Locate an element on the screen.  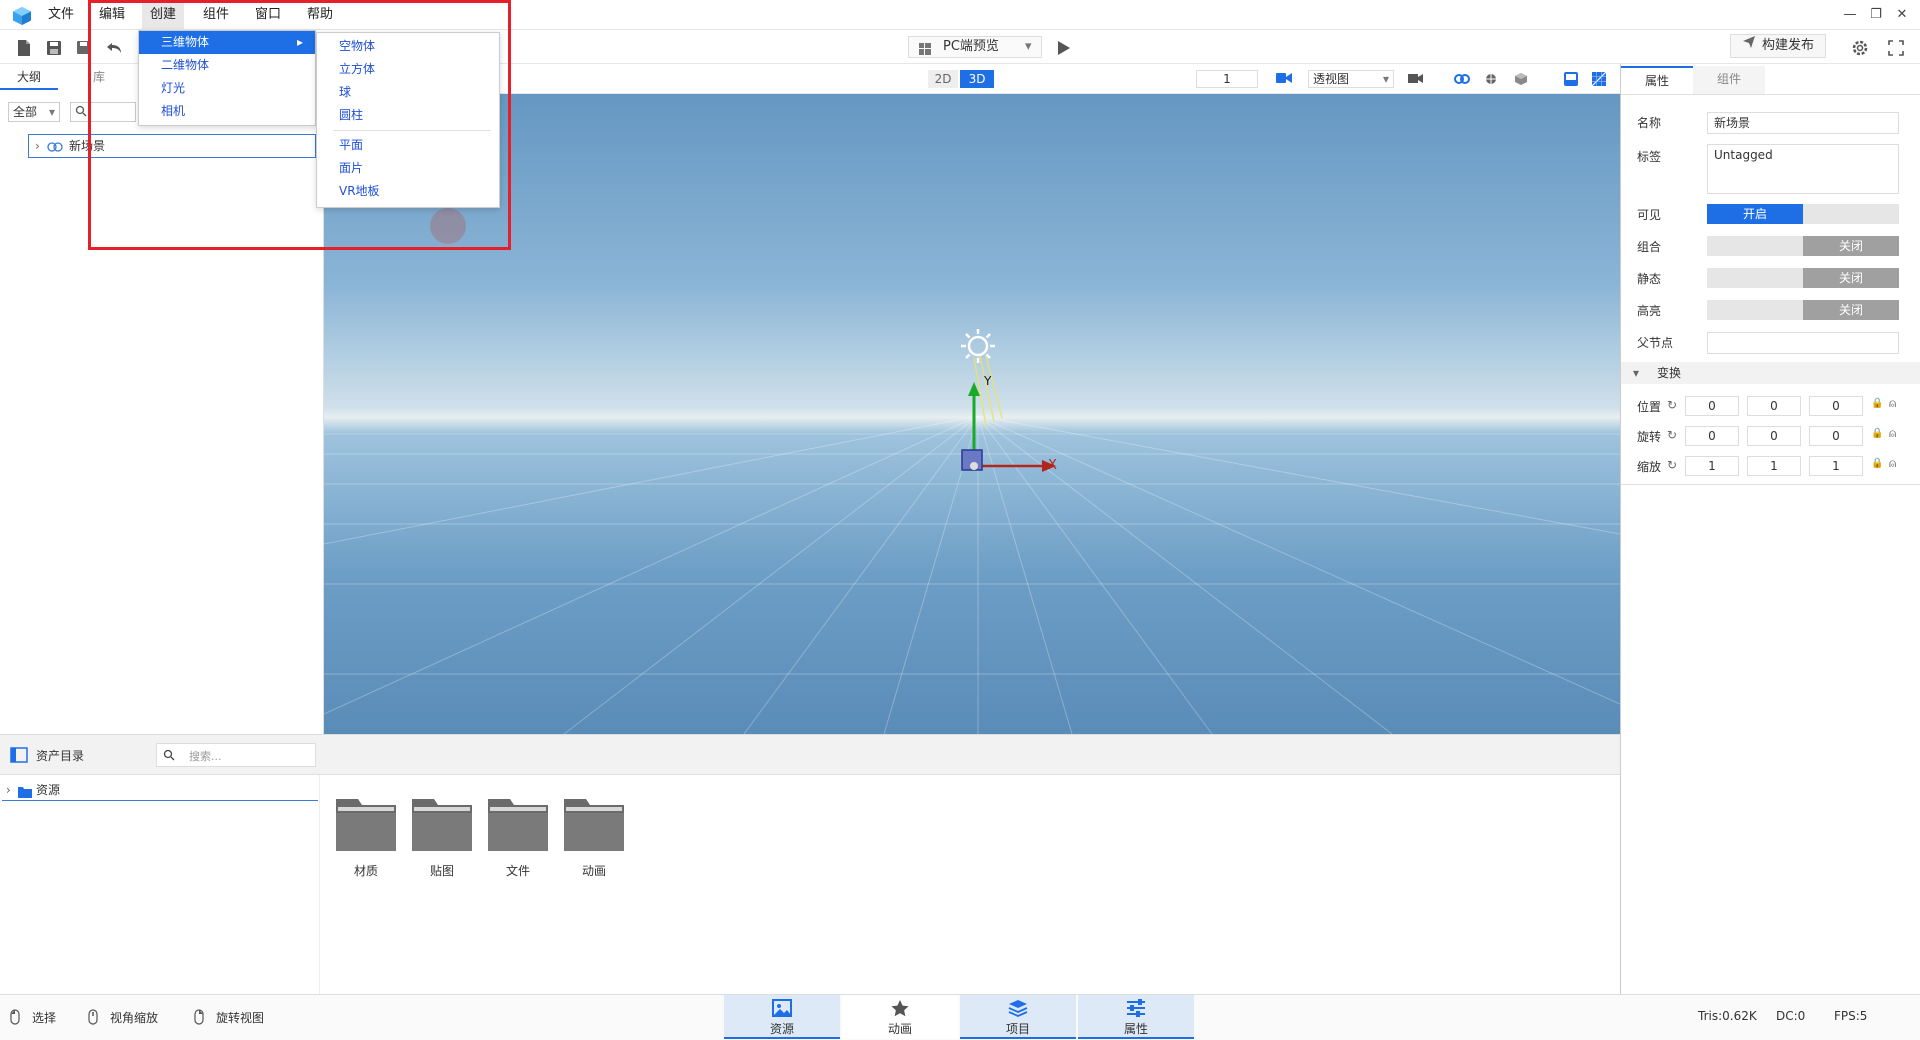
visible-toggle: 开启 is located at coordinates (1803, 214).